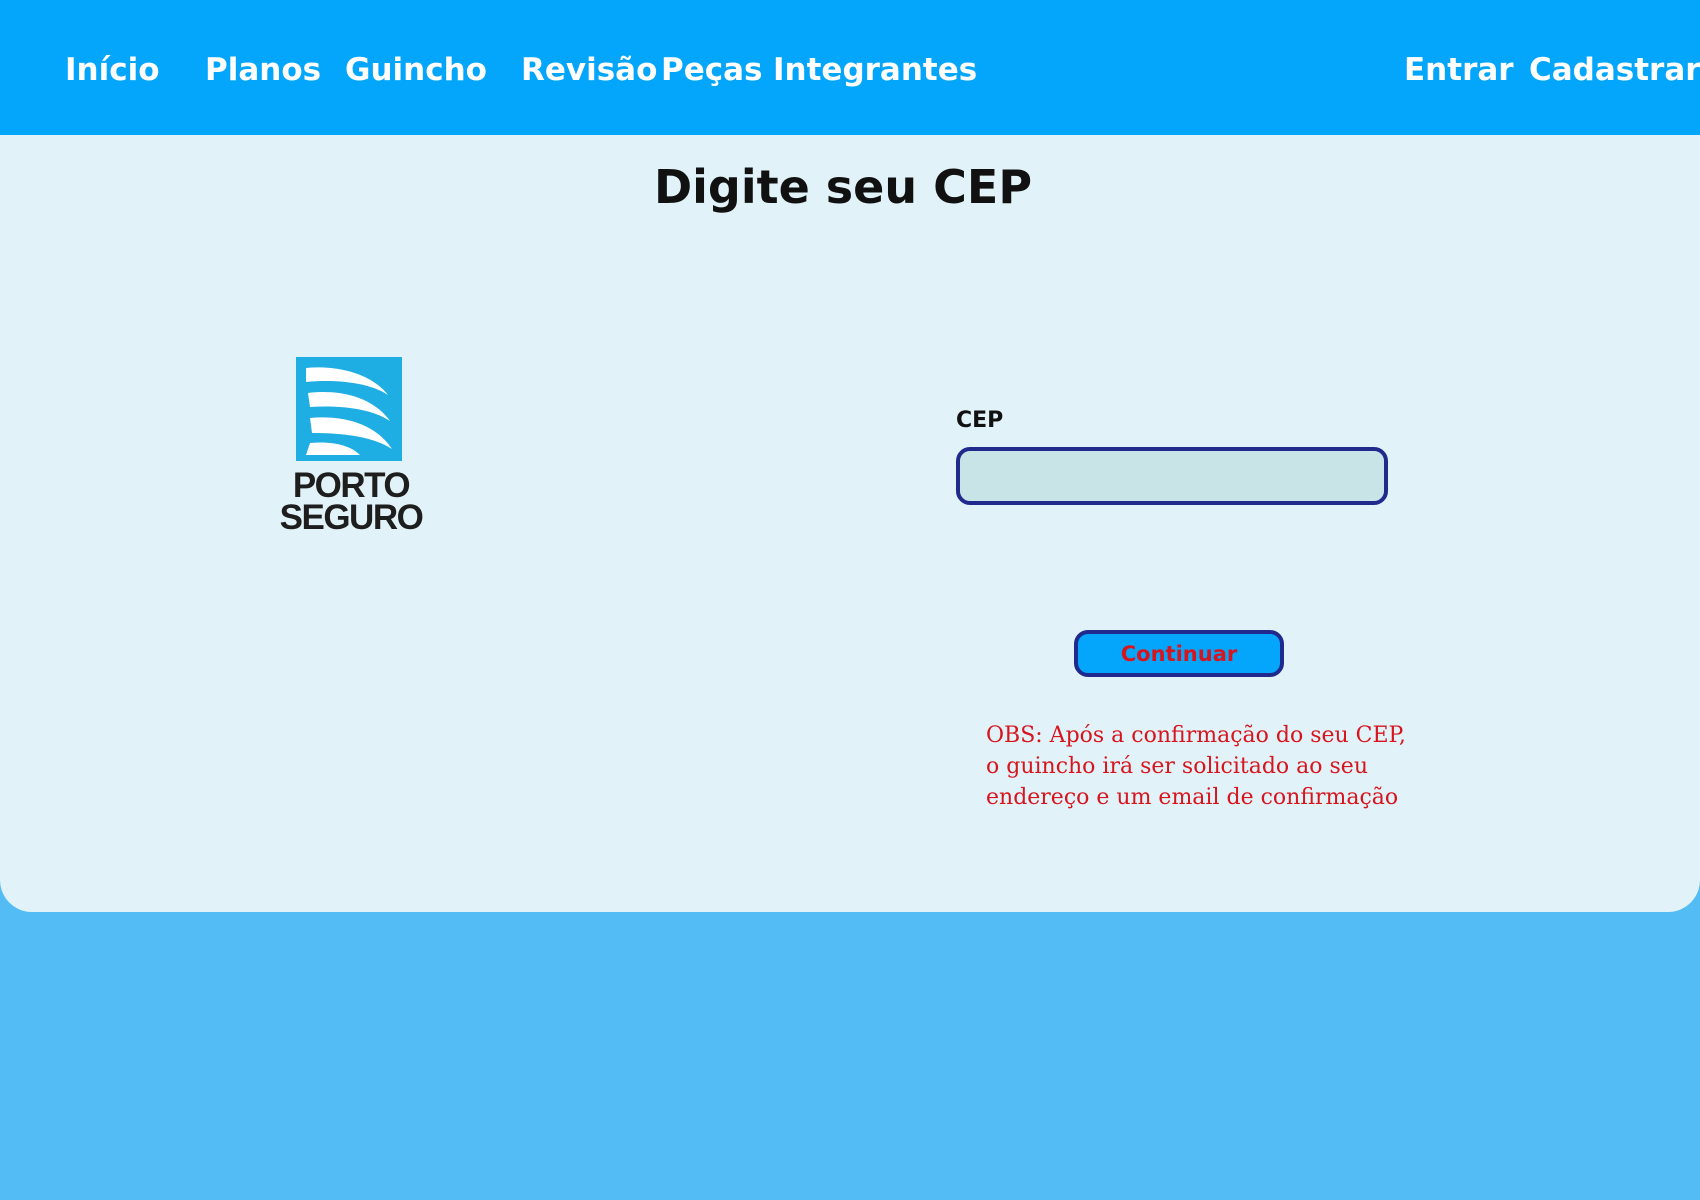  Describe the element at coordinates (349, 409) in the screenshot. I see `porto-seguro-sail-icon` at that location.